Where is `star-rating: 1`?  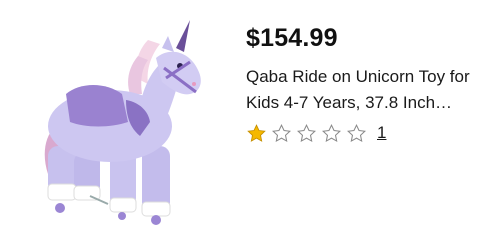
star-rating: 1 is located at coordinates (366, 133).